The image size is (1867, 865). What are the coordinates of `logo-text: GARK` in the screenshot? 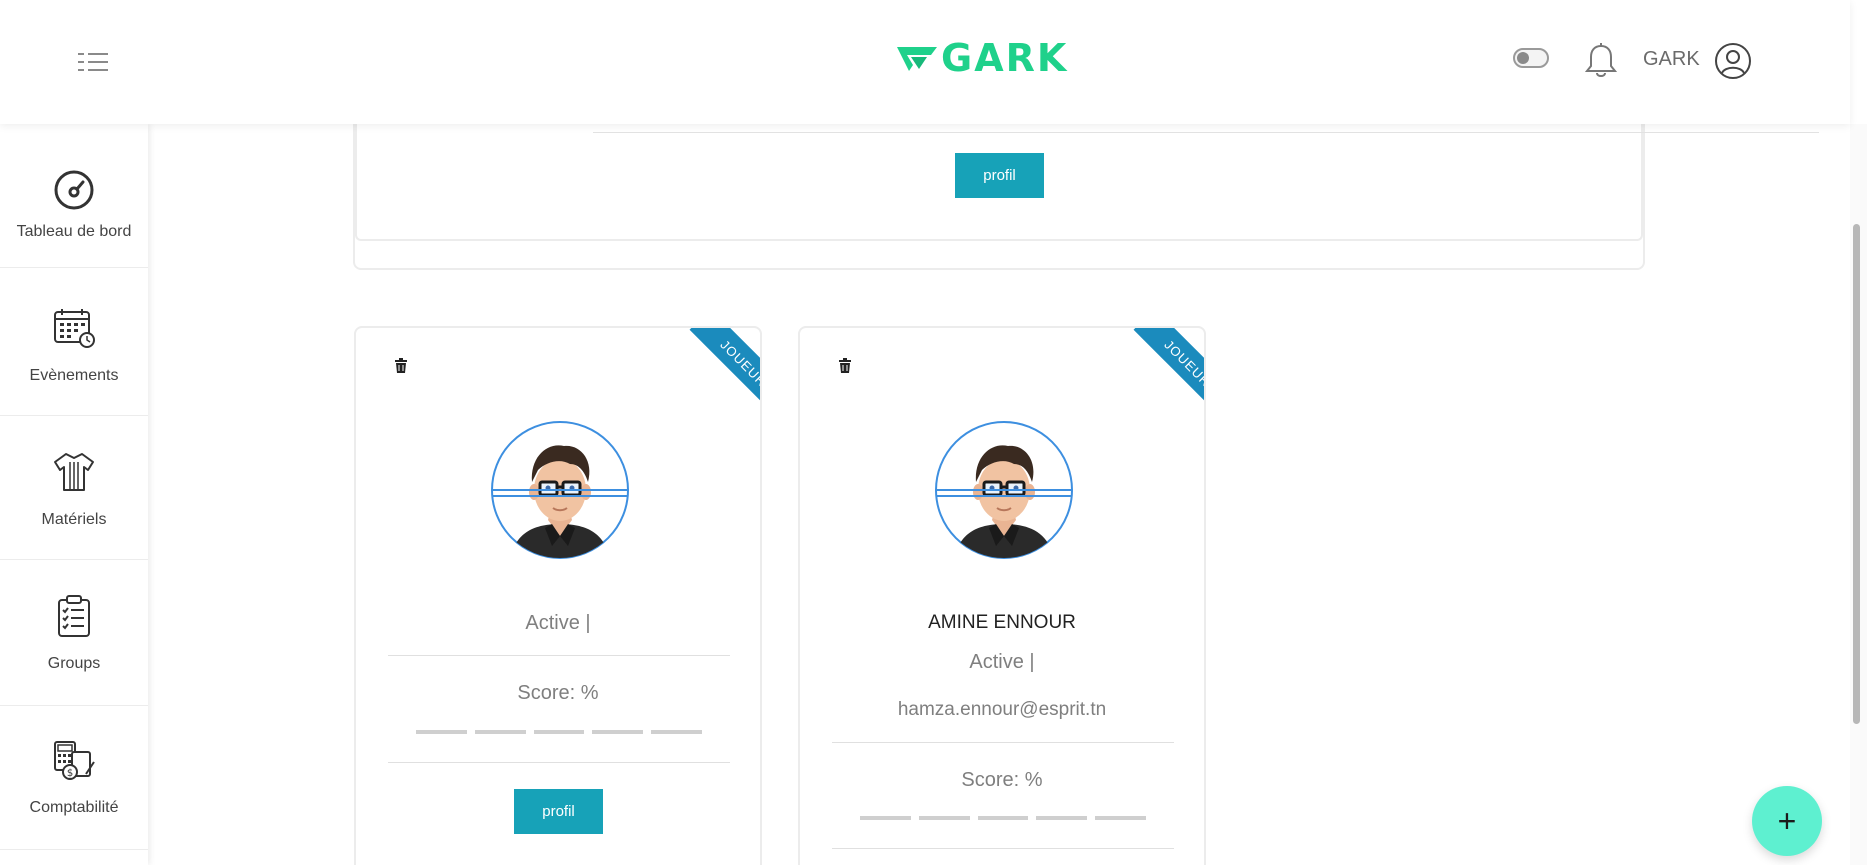 It's located at (1005, 58).